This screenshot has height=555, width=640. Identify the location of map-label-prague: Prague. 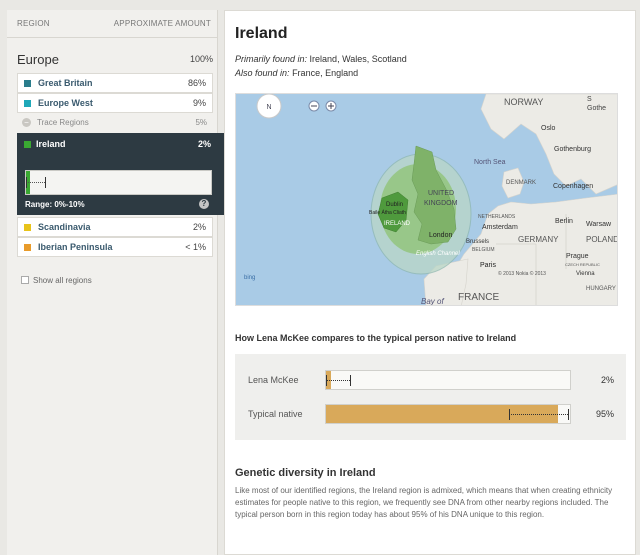
(577, 256).